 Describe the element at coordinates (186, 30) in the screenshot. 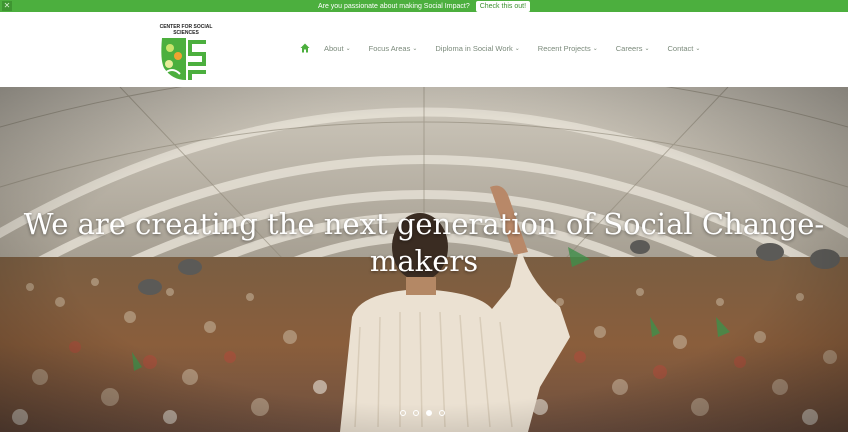

I see `logo-text: CENTER FOR SOCIAL SCIENCES` at that location.